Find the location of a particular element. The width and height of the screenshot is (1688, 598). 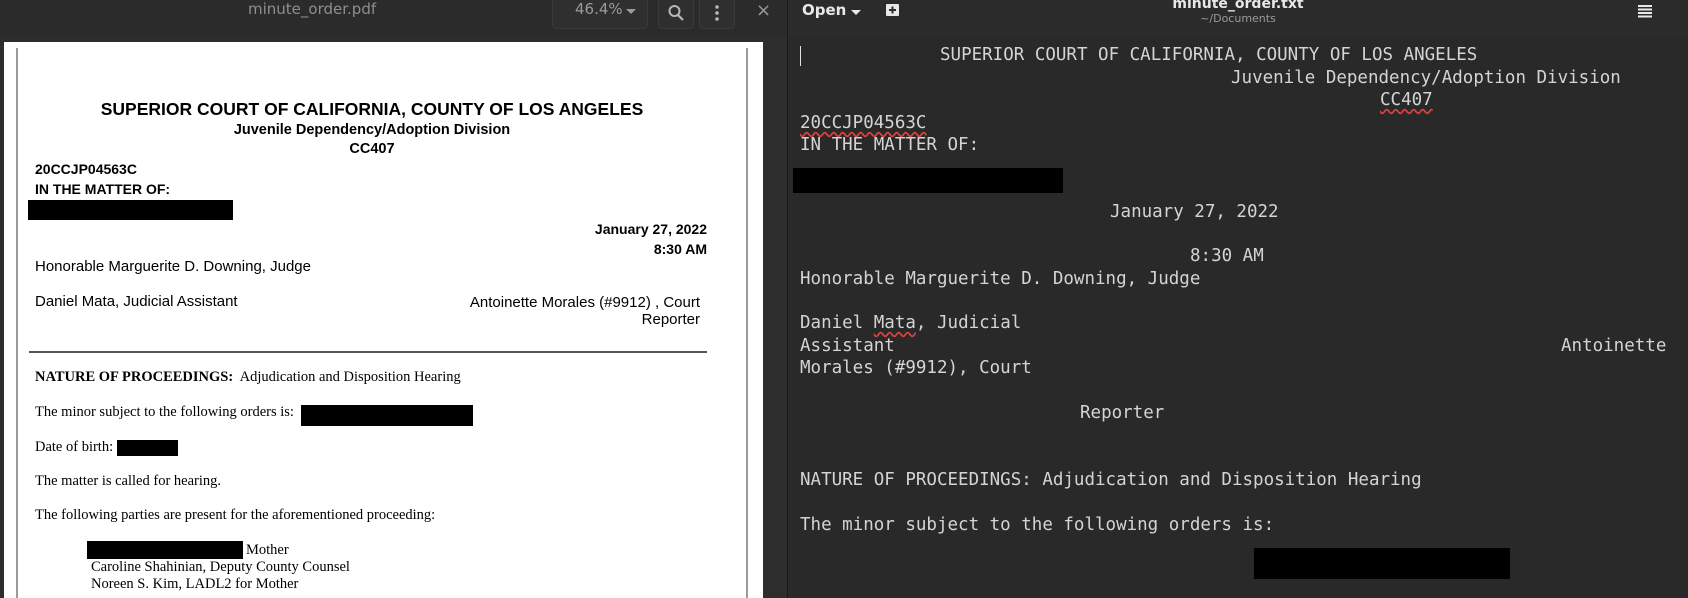

text-line: IN THE MATTER OF: is located at coordinates (890, 145).